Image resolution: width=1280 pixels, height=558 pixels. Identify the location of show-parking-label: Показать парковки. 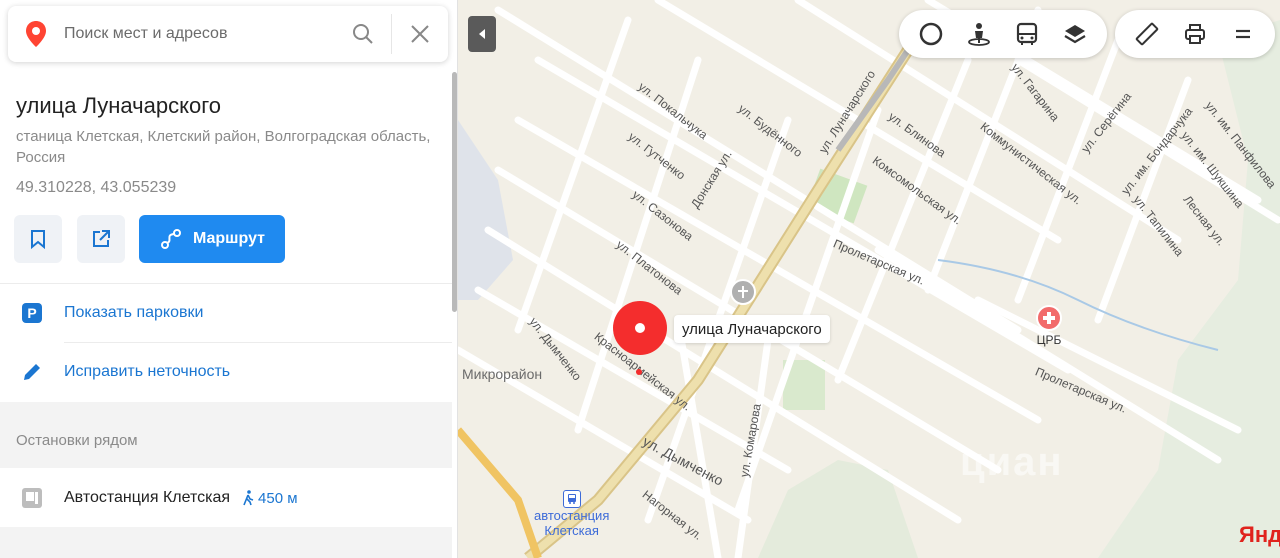
(134, 312).